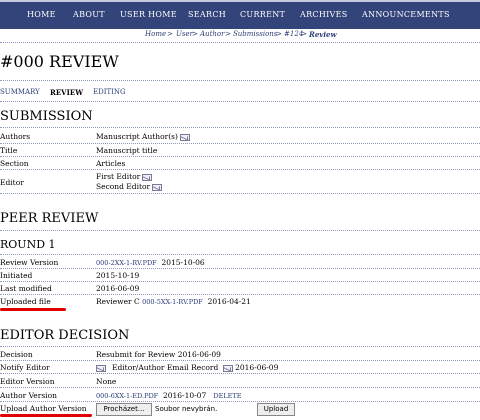  I want to click on file-status-text: Soubor nevybrán., so click(186, 409).